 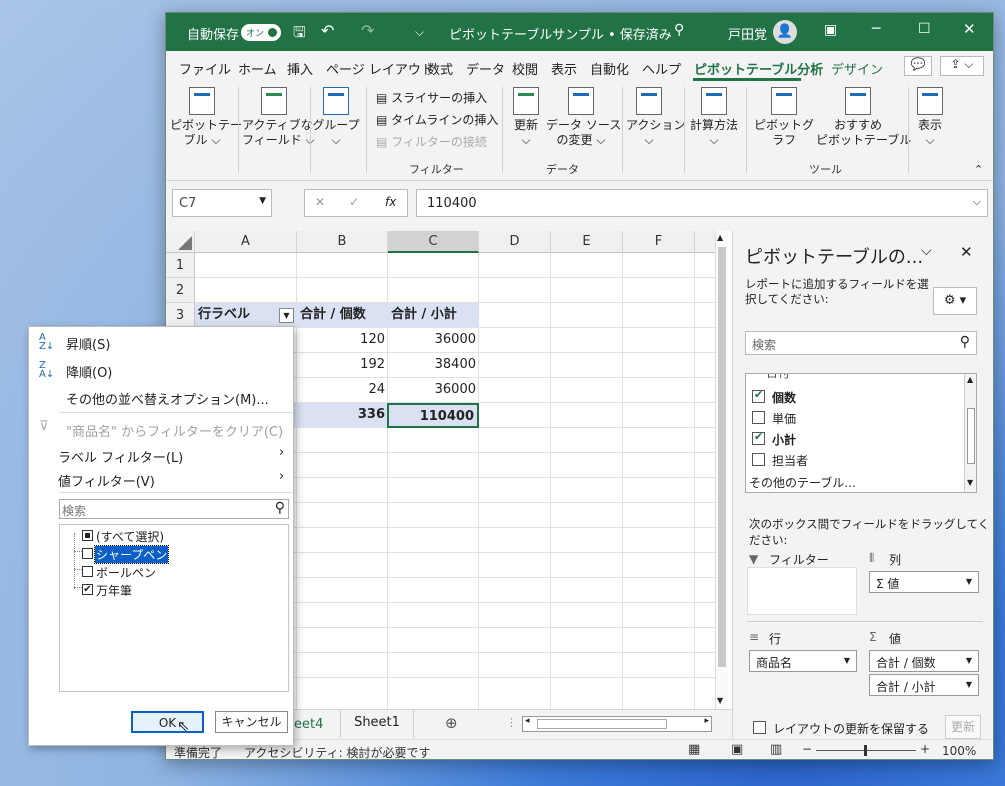 What do you see at coordinates (758, 68) in the screenshot?
I see `tab-pivot-analyze: ピボットテーブル分析` at bounding box center [758, 68].